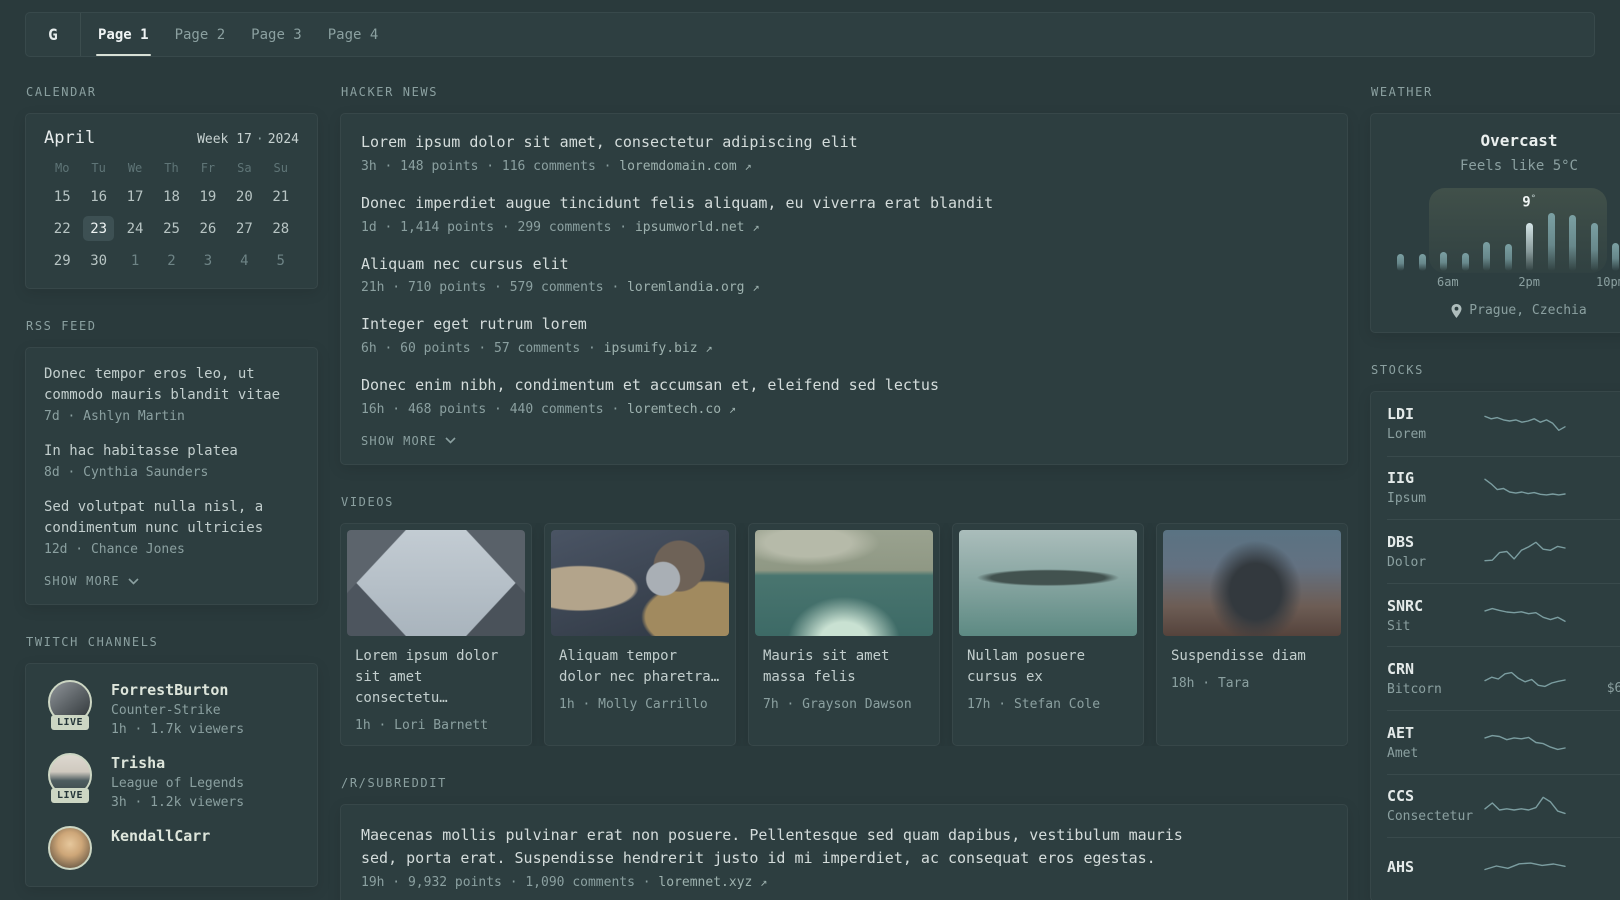 The width and height of the screenshot is (1620, 900). I want to click on tab-page-4: Page 4, so click(353, 34).